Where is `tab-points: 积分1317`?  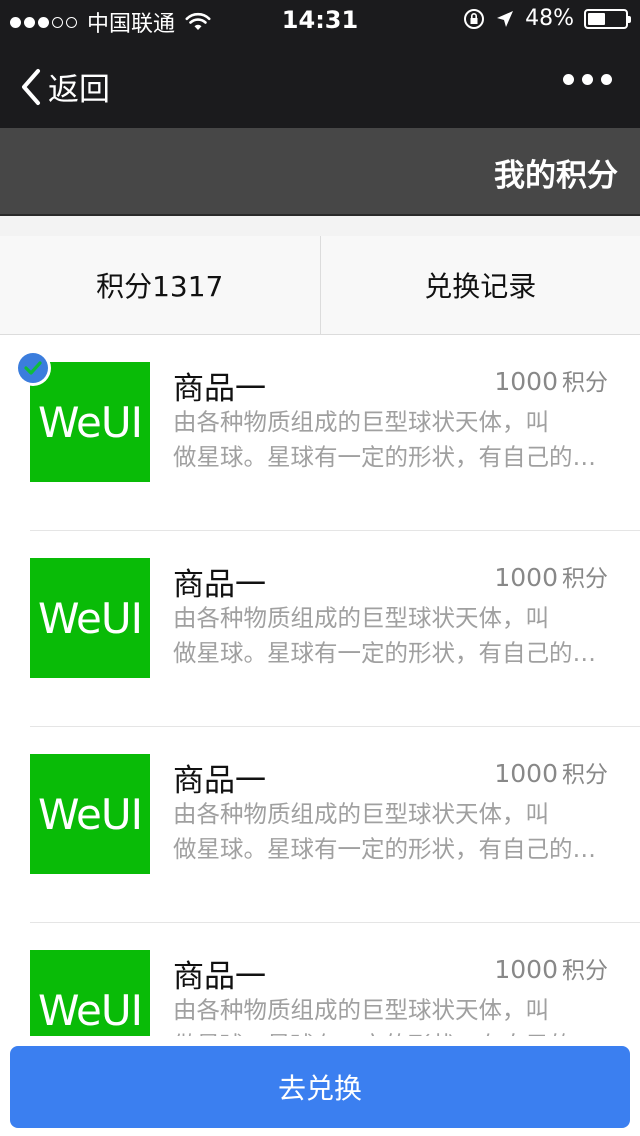
tab-points: 积分1317 is located at coordinates (160, 285).